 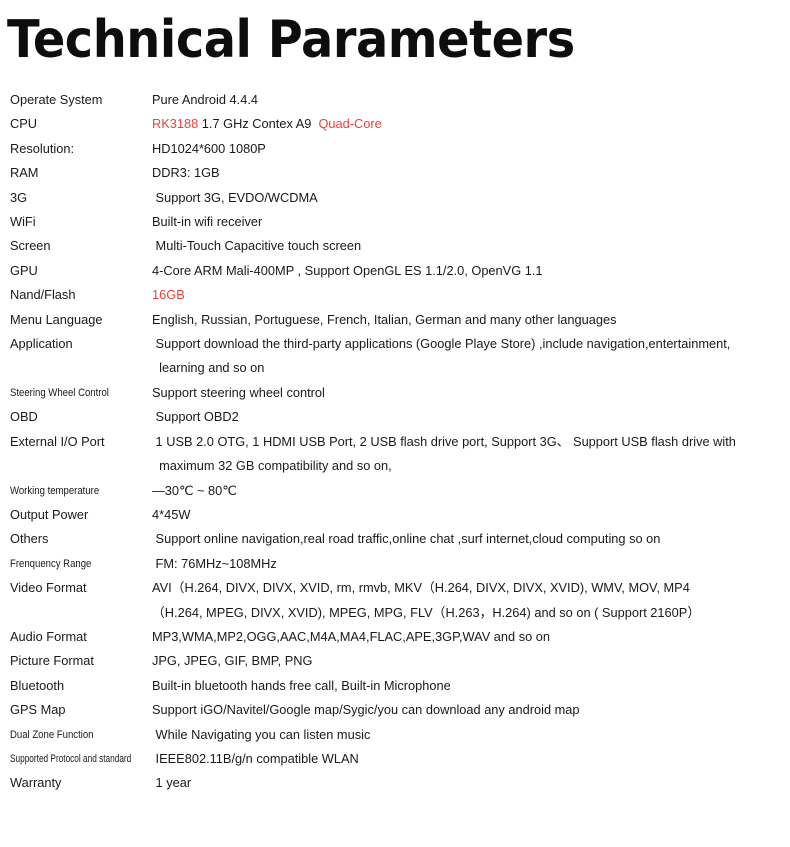 I want to click on spec-value-line: Support 3G, EVDO/WCDMA, so click(x=466, y=198).